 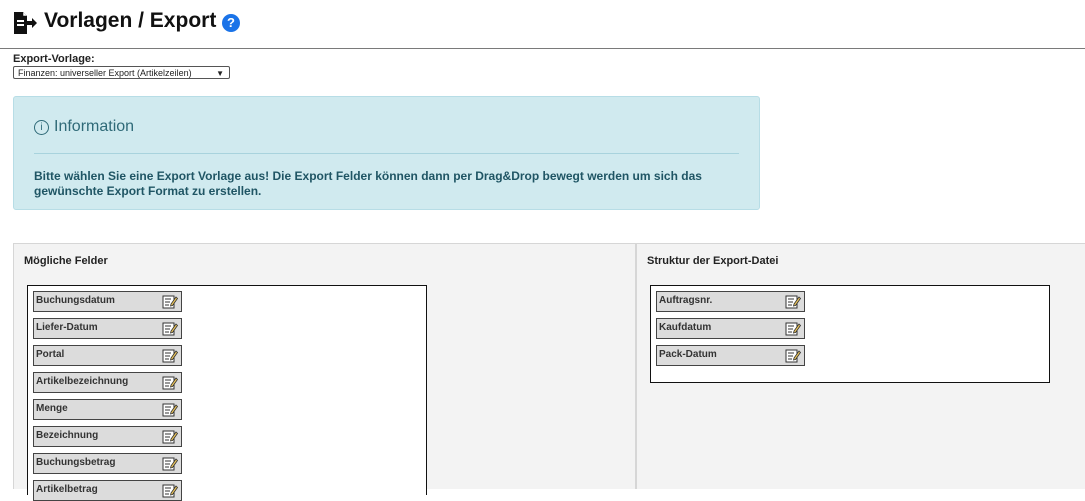 I want to click on export-structure-title: Struktur der Export-Datei, so click(x=713, y=261).